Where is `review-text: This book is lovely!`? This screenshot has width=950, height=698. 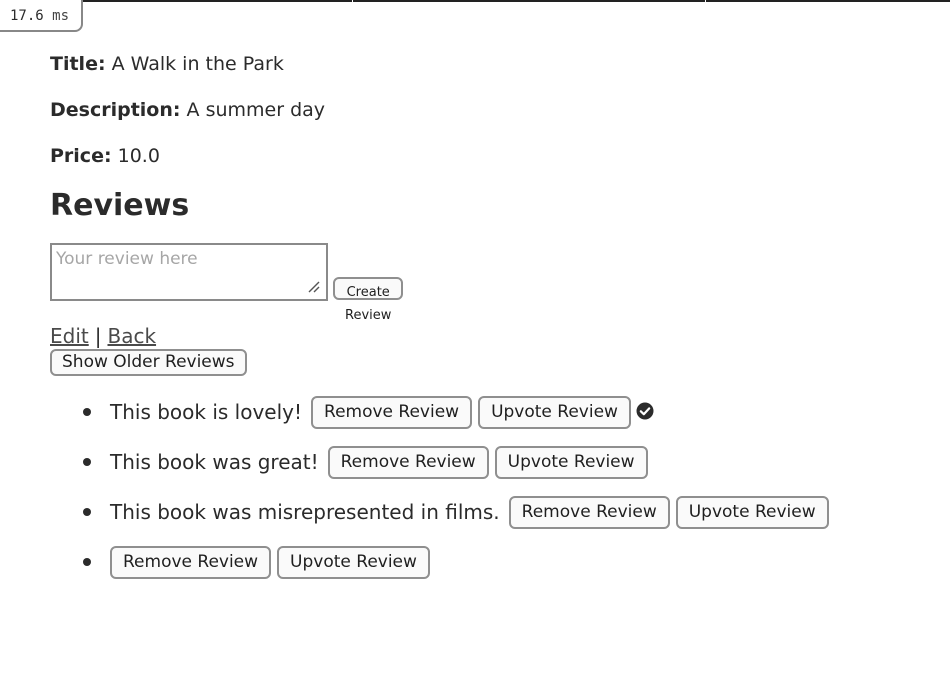 review-text: This book is lovely! is located at coordinates (206, 412).